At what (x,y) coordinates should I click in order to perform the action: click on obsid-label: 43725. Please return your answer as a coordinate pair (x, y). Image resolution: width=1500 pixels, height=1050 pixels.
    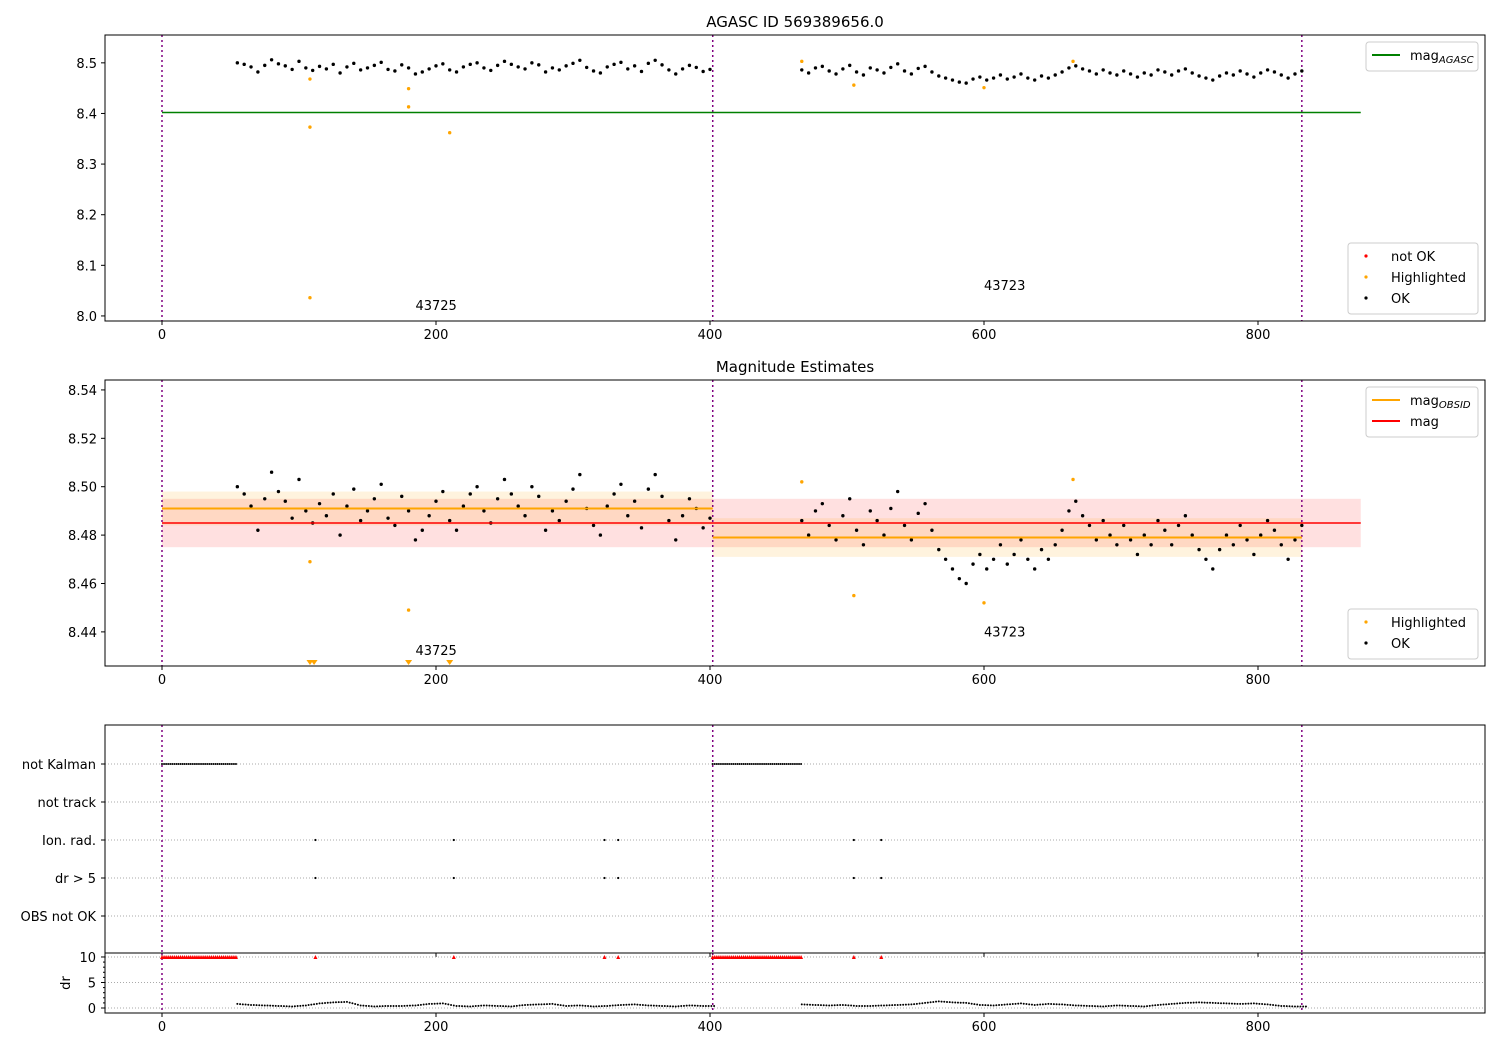
    Looking at the image, I should click on (435, 651).